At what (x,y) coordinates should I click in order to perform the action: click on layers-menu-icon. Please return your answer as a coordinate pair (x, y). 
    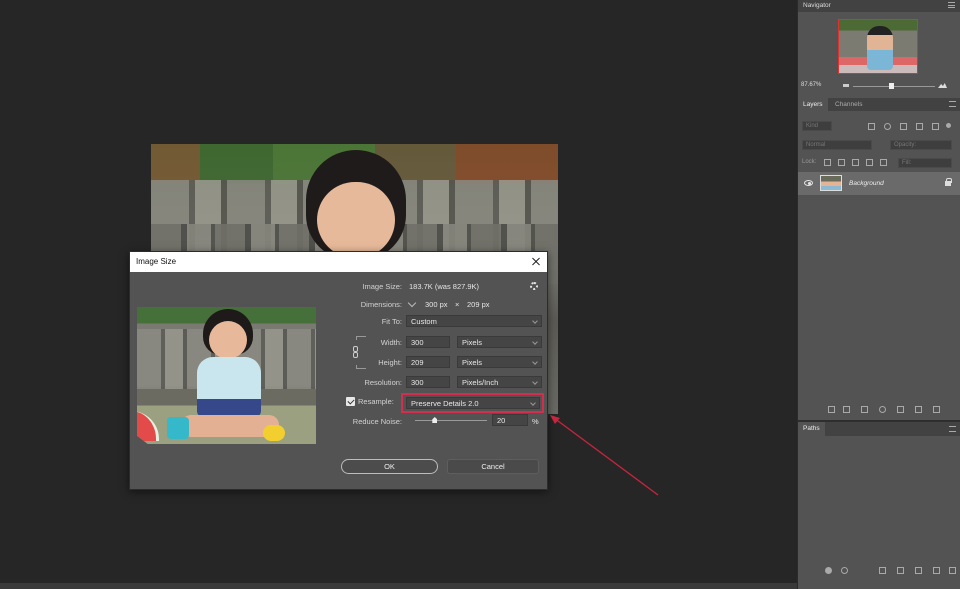
    Looking at the image, I should click on (952, 104).